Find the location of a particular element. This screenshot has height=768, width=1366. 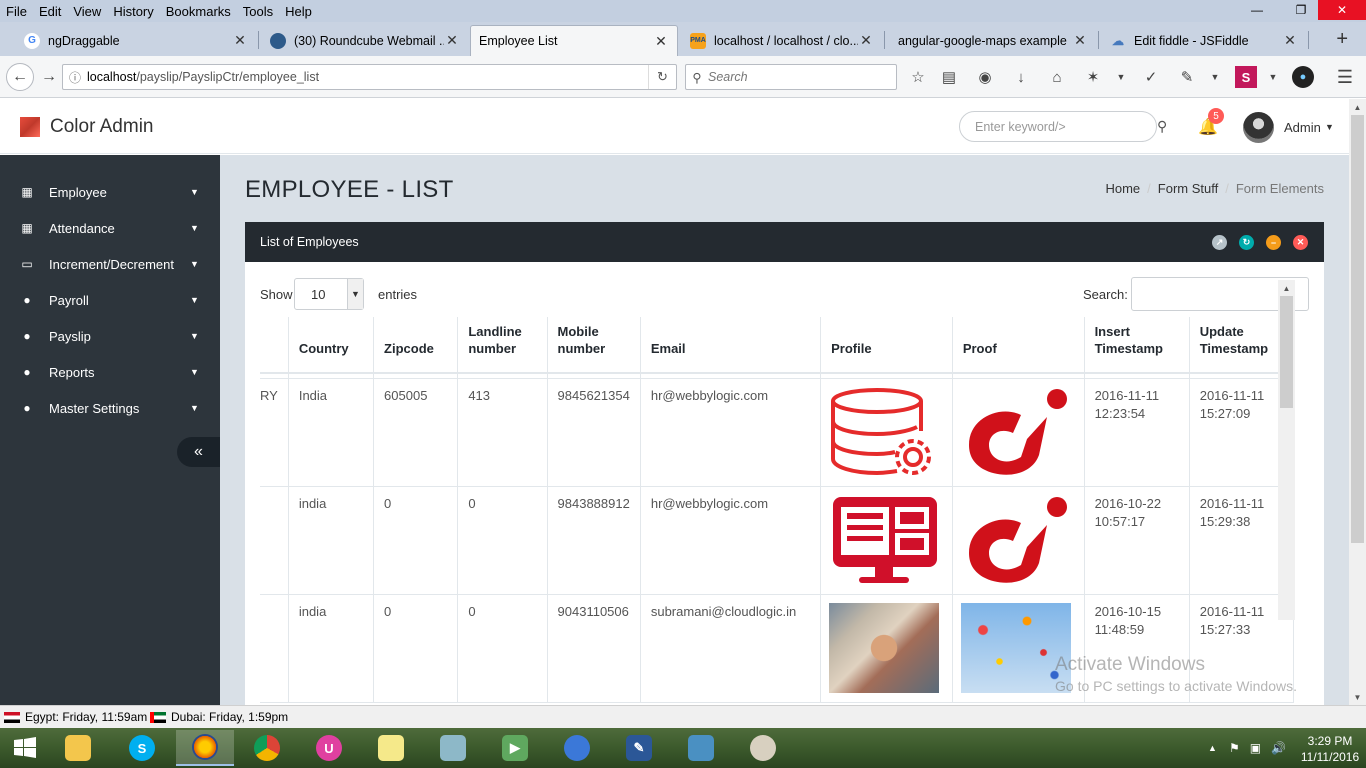

clock-dubai: Dubai: Friday, 1:59pm is located at coordinates (219, 717).